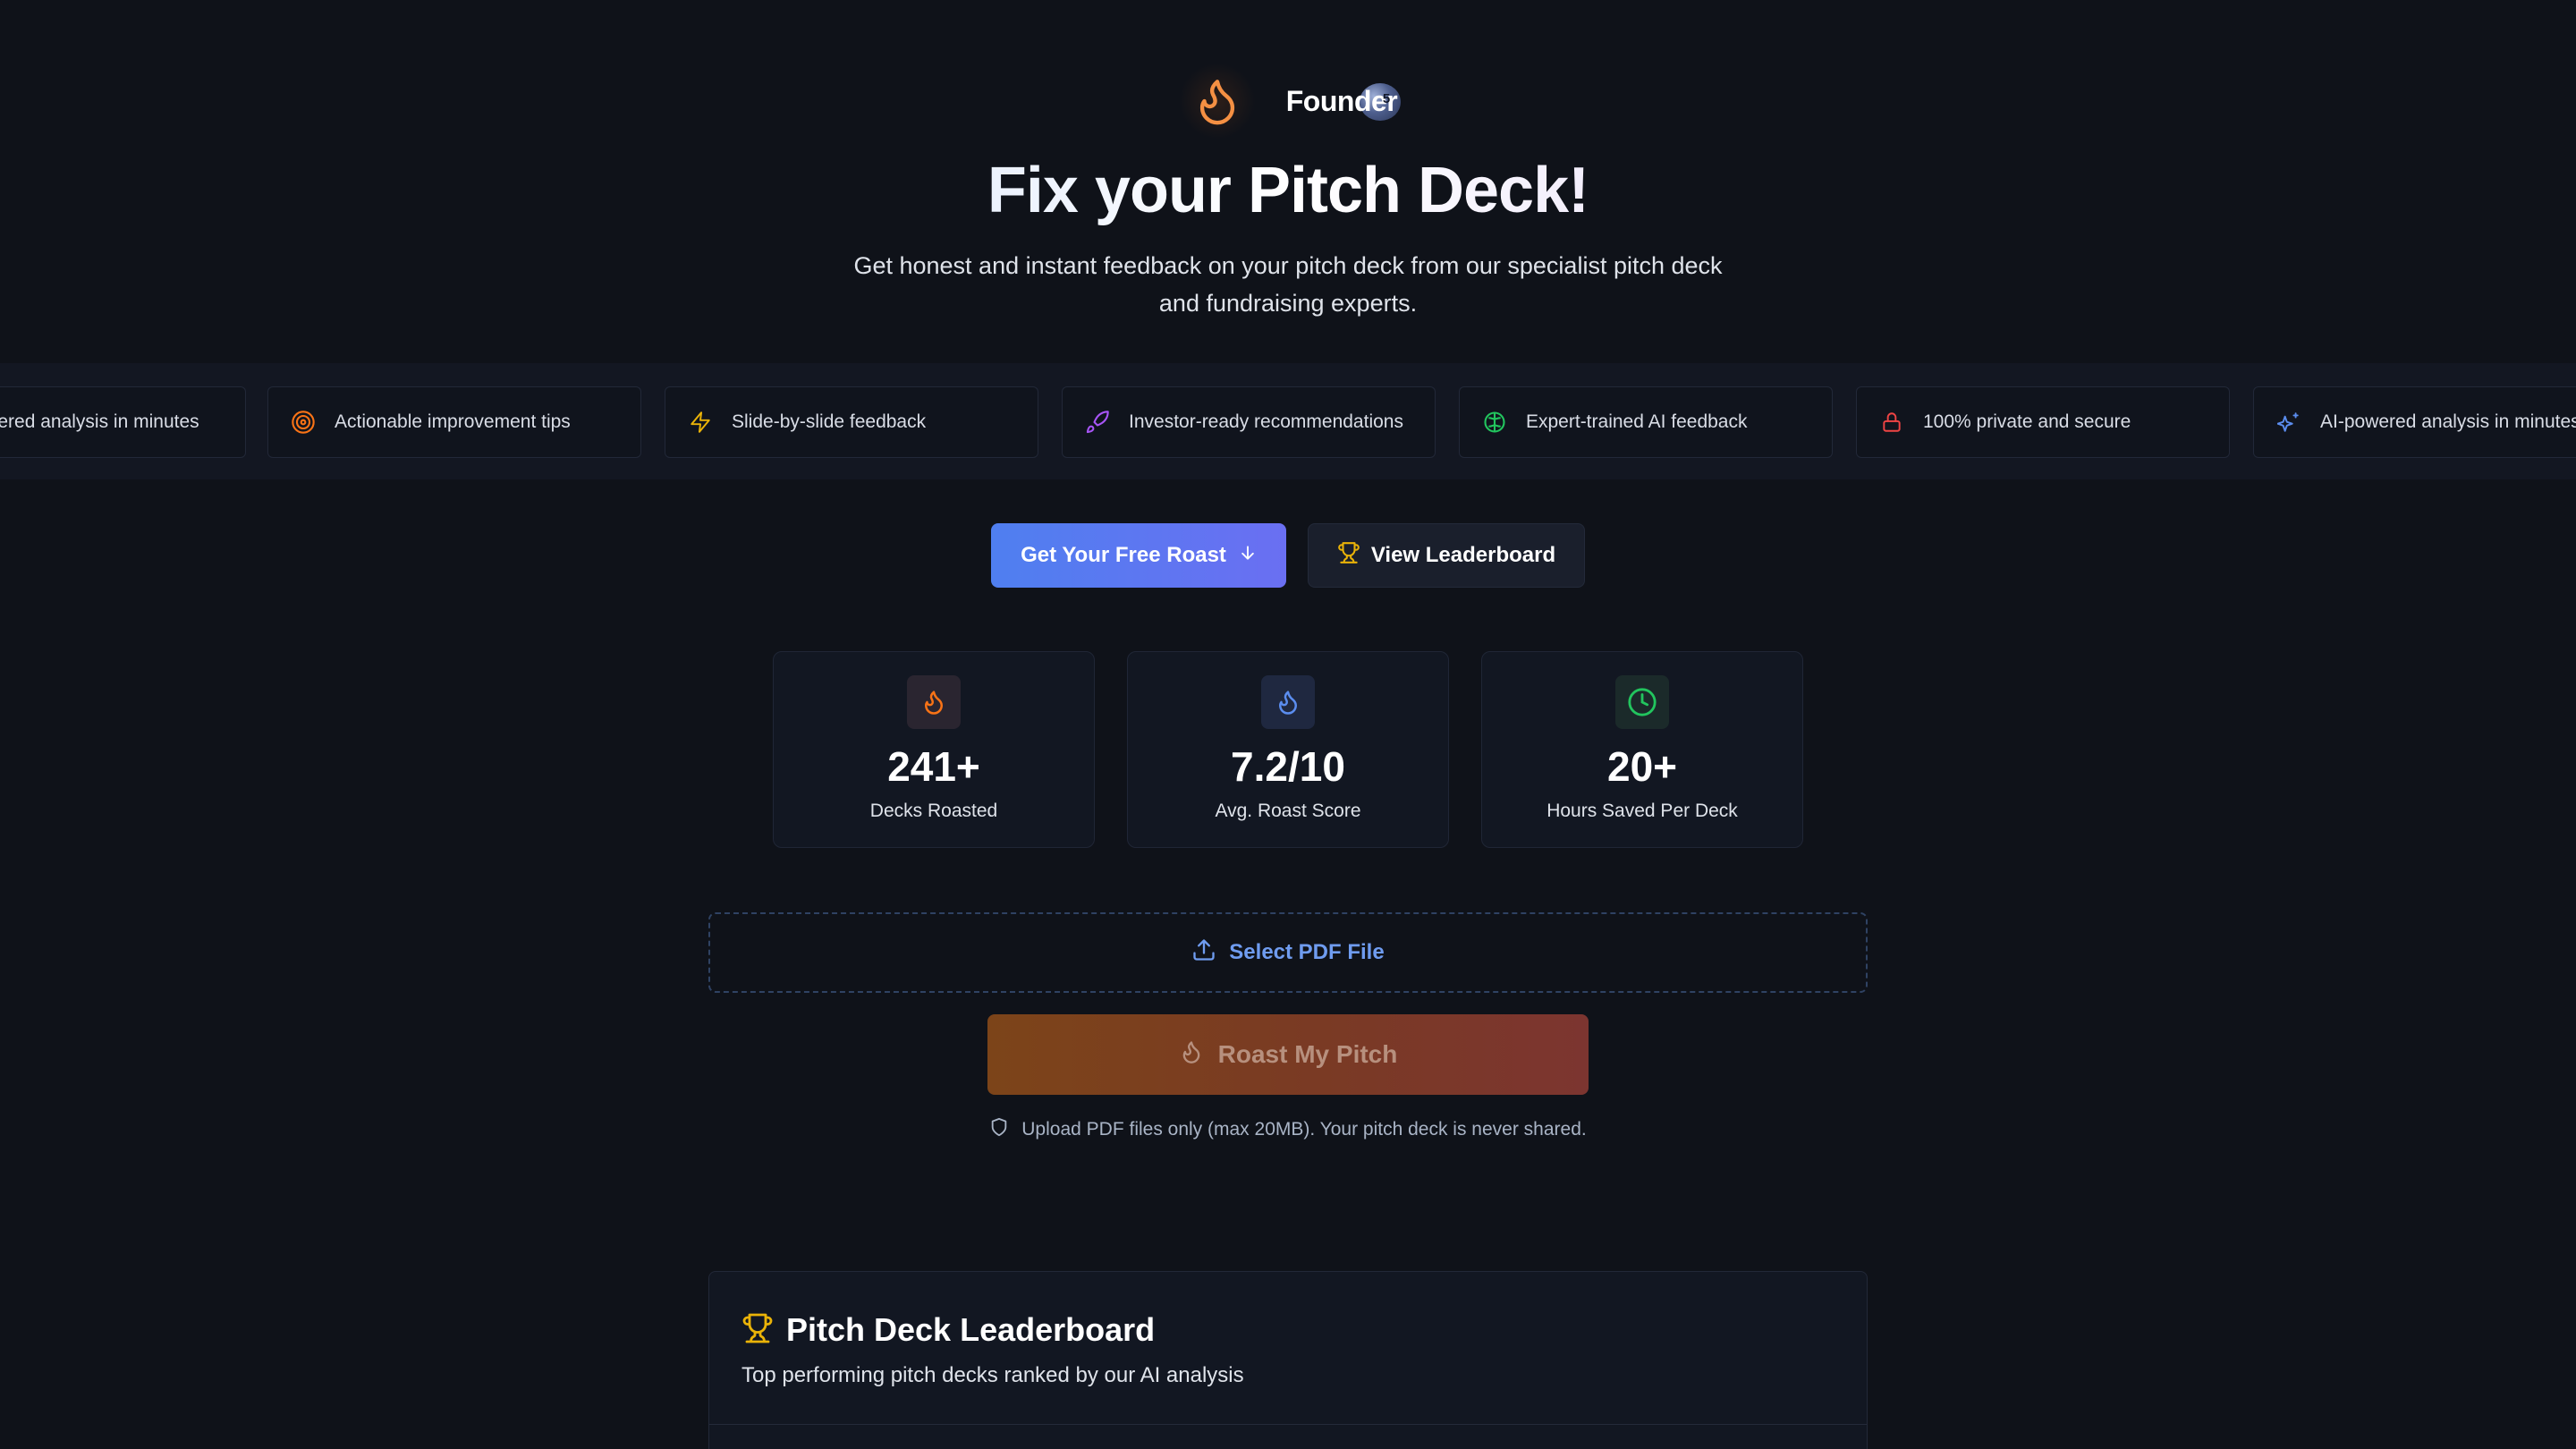 This screenshot has width=2576, height=1449. I want to click on stat-card-hours-saved: 20+ Hours Saved Per Deck, so click(1642, 749).